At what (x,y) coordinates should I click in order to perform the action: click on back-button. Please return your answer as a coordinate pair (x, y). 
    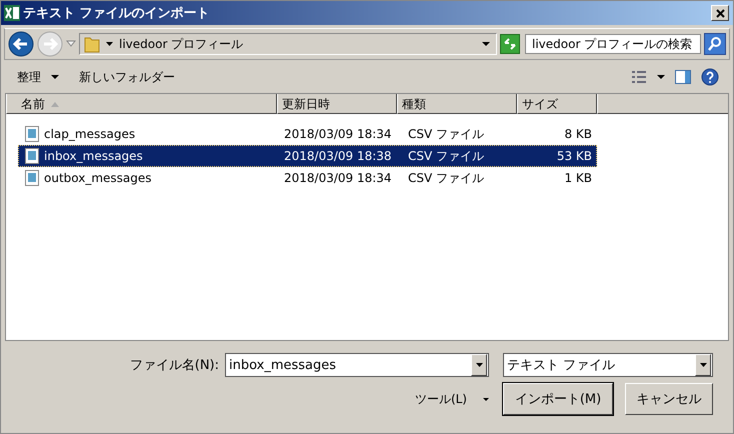
    Looking at the image, I should click on (21, 44).